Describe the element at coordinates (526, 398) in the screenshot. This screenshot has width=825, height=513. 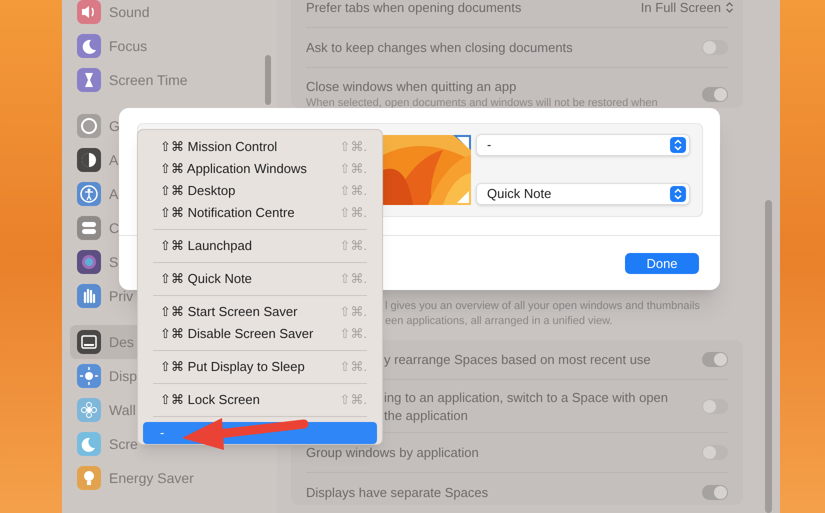
I see `setting-label: ing to an application, switch to a Space with open` at that location.